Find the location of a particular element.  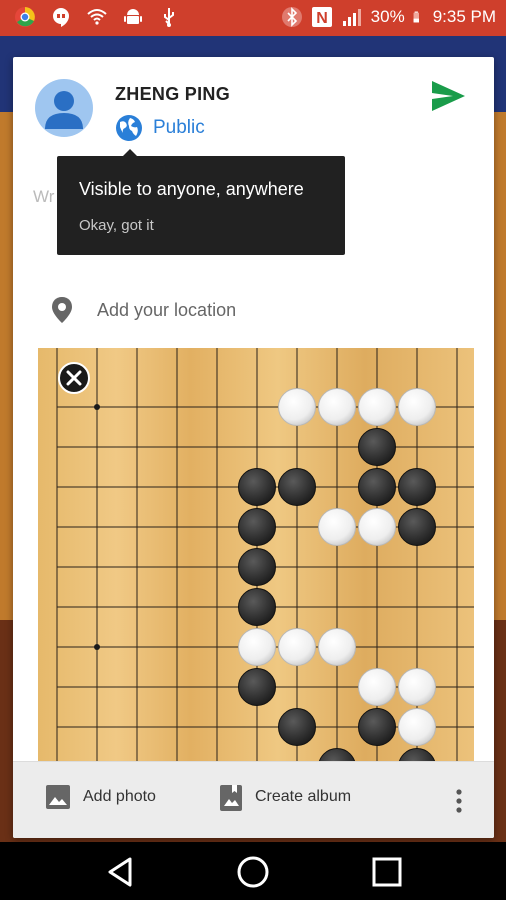

location-pin-icon is located at coordinates (62, 310).